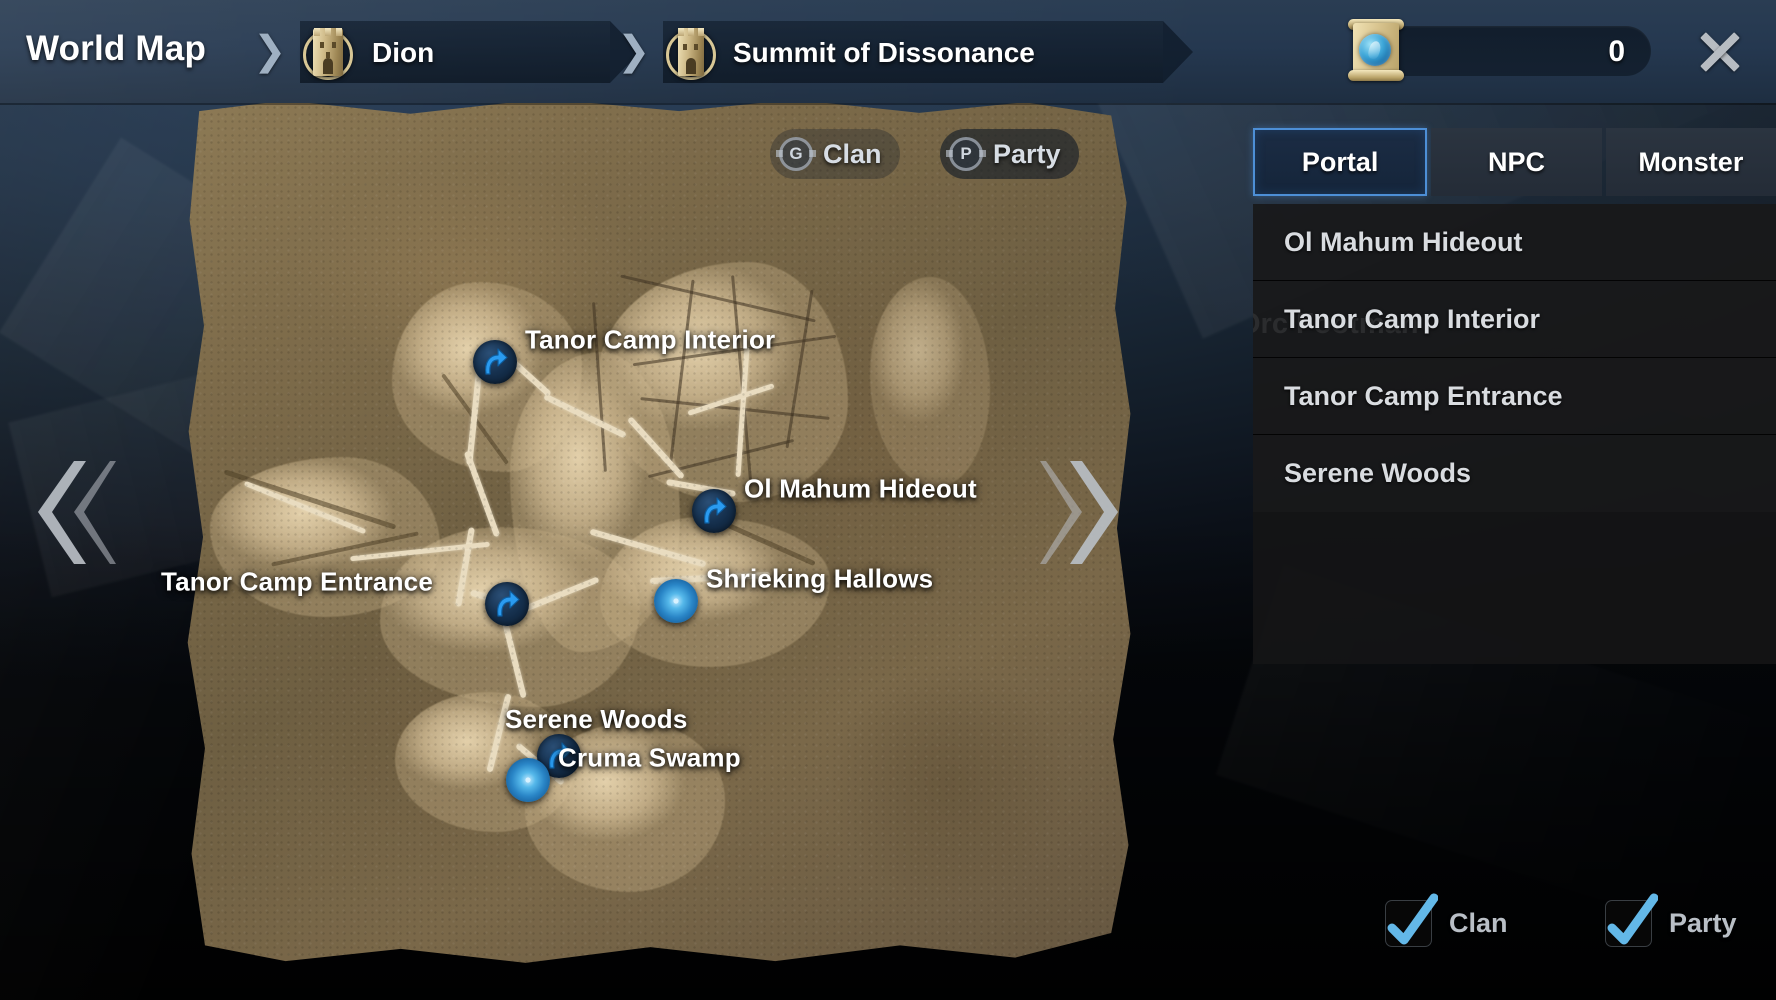 This screenshot has width=1776, height=1000. Describe the element at coordinates (1027, 153) in the screenshot. I see `pill-party-label: Party` at that location.